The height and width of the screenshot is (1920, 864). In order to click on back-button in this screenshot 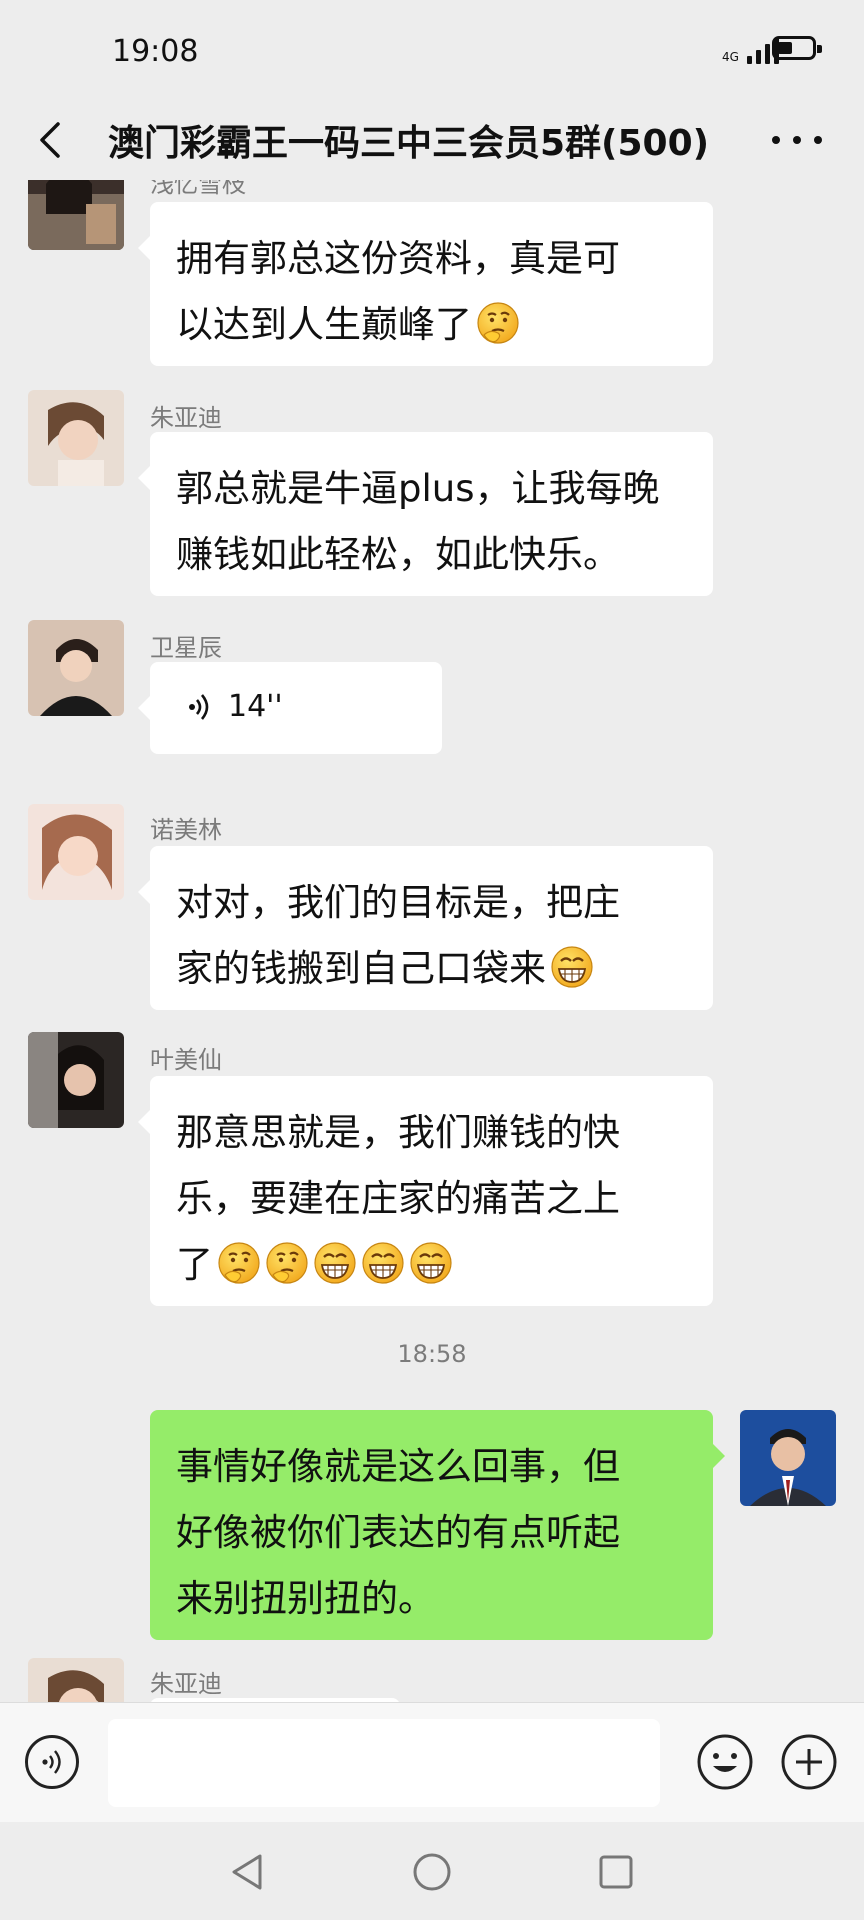, I will do `click(52, 140)`.